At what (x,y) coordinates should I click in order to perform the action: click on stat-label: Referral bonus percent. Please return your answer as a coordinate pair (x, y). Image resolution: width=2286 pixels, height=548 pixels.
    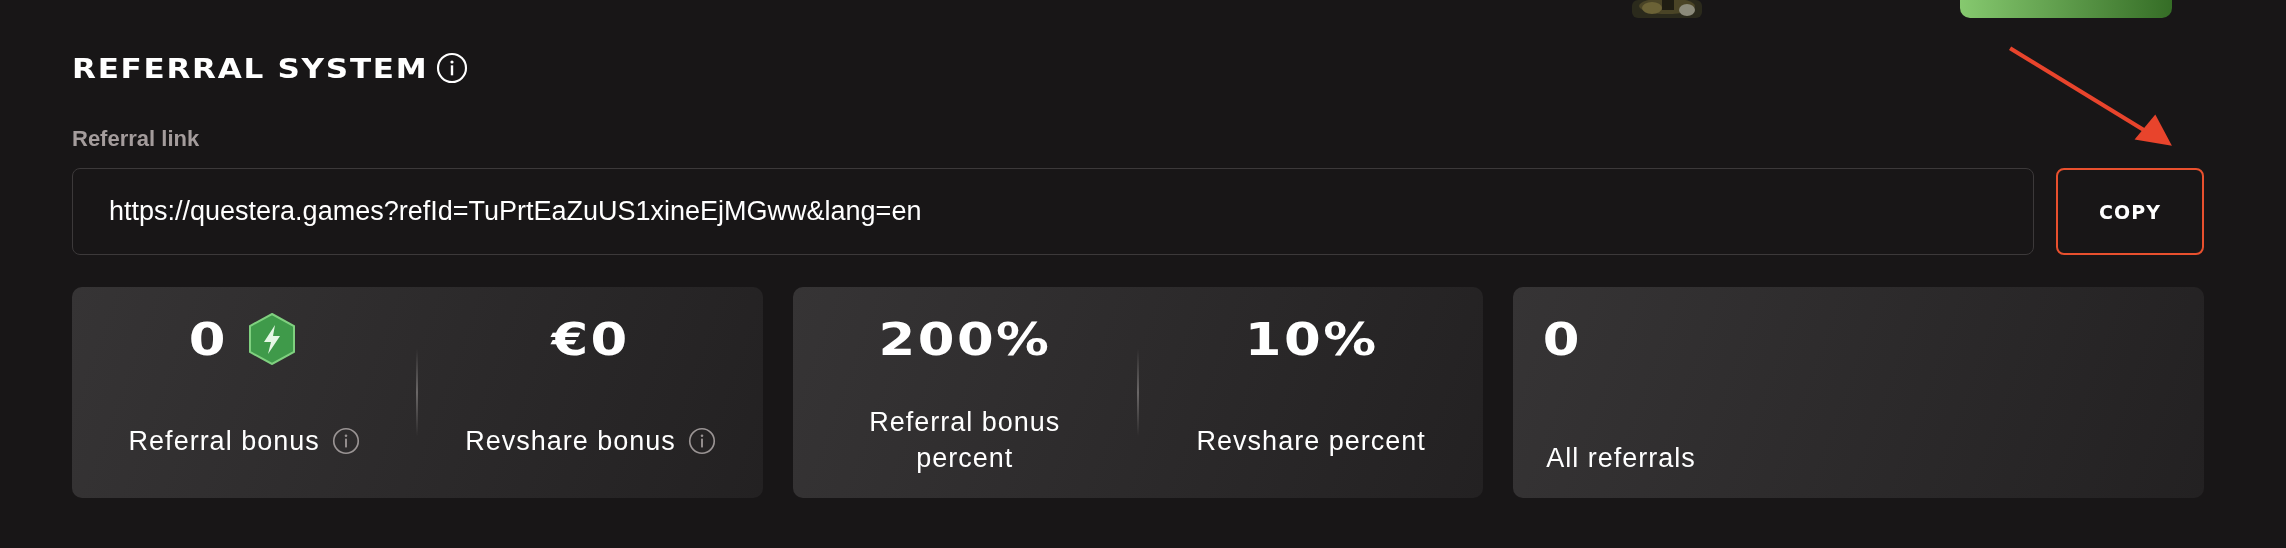
    Looking at the image, I should click on (965, 440).